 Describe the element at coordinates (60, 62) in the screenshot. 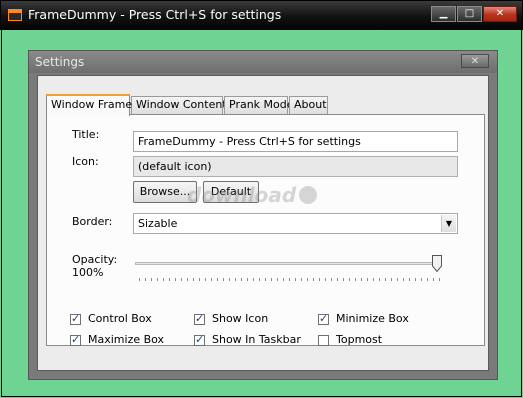

I see `dialog-title: Settings` at that location.